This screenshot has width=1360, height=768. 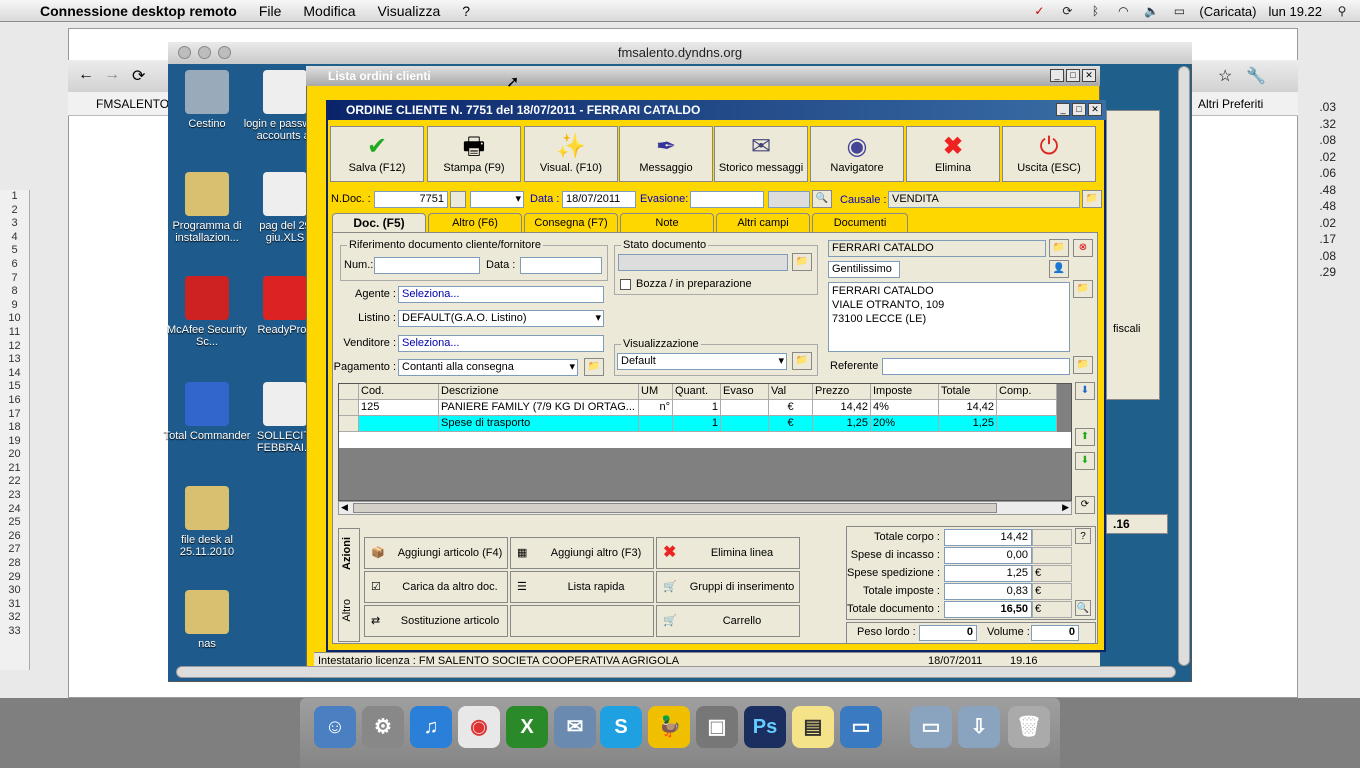 I want to click on mail-icon: ✉, so click(x=575, y=727).